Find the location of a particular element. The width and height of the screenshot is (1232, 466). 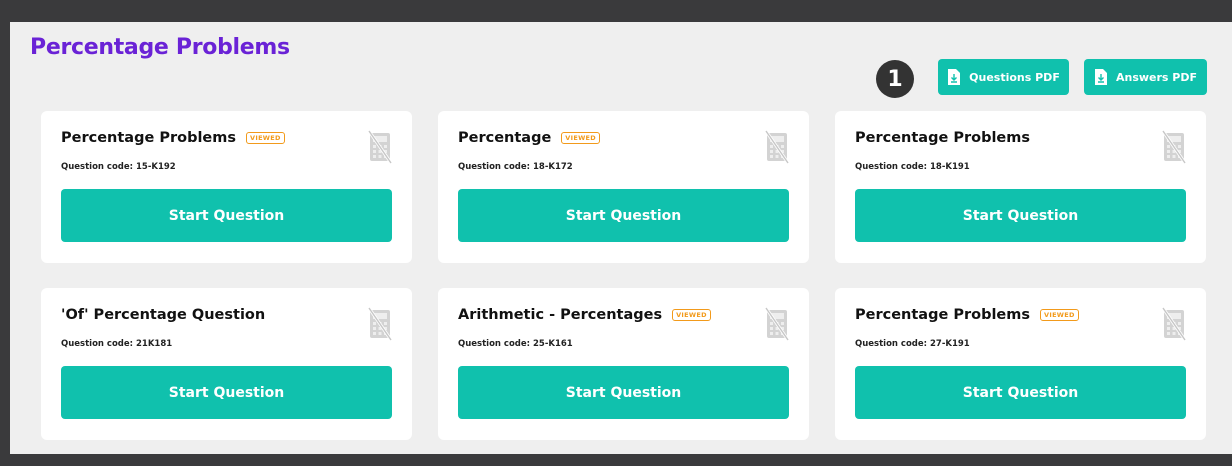

answers-pdf-label: Answers PDF is located at coordinates (1156, 77).